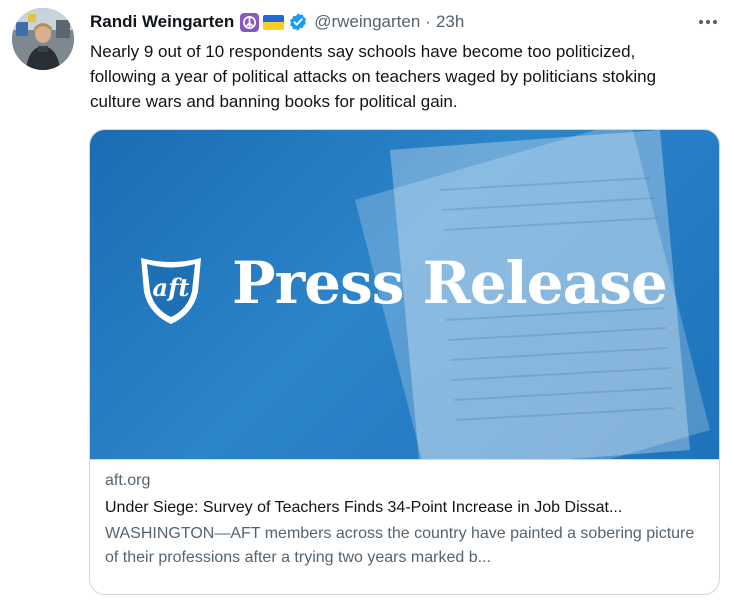 The width and height of the screenshot is (734, 605). I want to click on aft-logo-icon: aft, so click(171, 292).